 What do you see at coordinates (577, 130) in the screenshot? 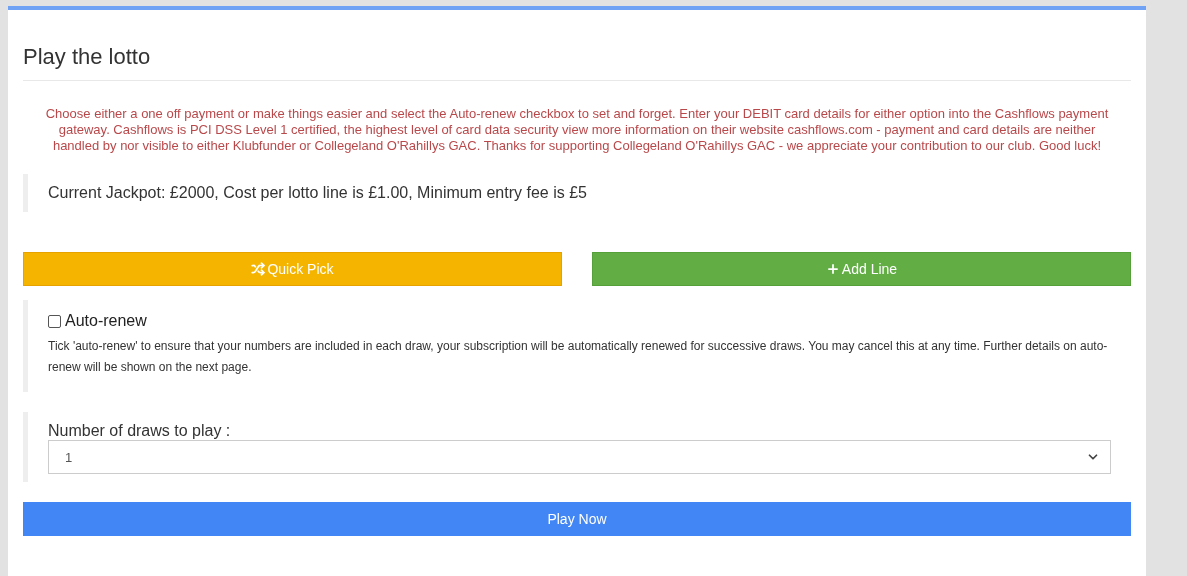
I see `payment-notice: Choose either a one off payment or make things easier and select the Auto-renew checkbox to set and forget. Enter your DEBIT card details for either option into the Cashflows payment gateway. Cashflows is PCI DSS Level 1 certified, the highest level of card data security view more information on their website cashflows.com - payment and card details are neither handled by nor visible to either Klubfunder or Collegeland O'Rahillys GAC. Thanks for supporting Collegeland O'Rahillys GAC - we appreciate your contribution to our club. Good luck!` at bounding box center [577, 130].